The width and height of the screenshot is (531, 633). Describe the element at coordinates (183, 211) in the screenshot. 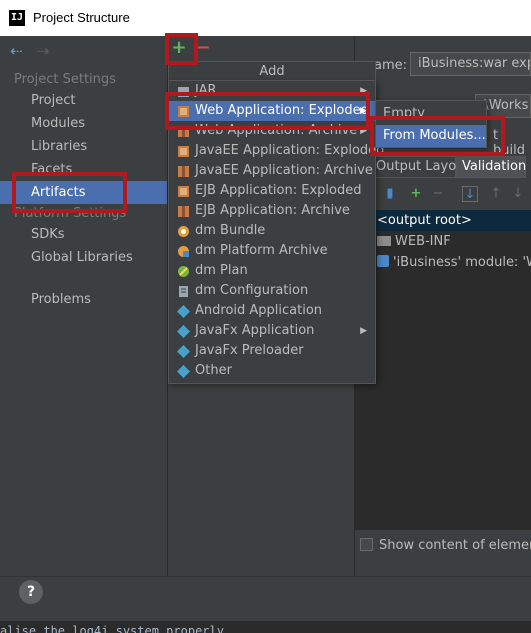

I see `ejb-archive-icon` at that location.